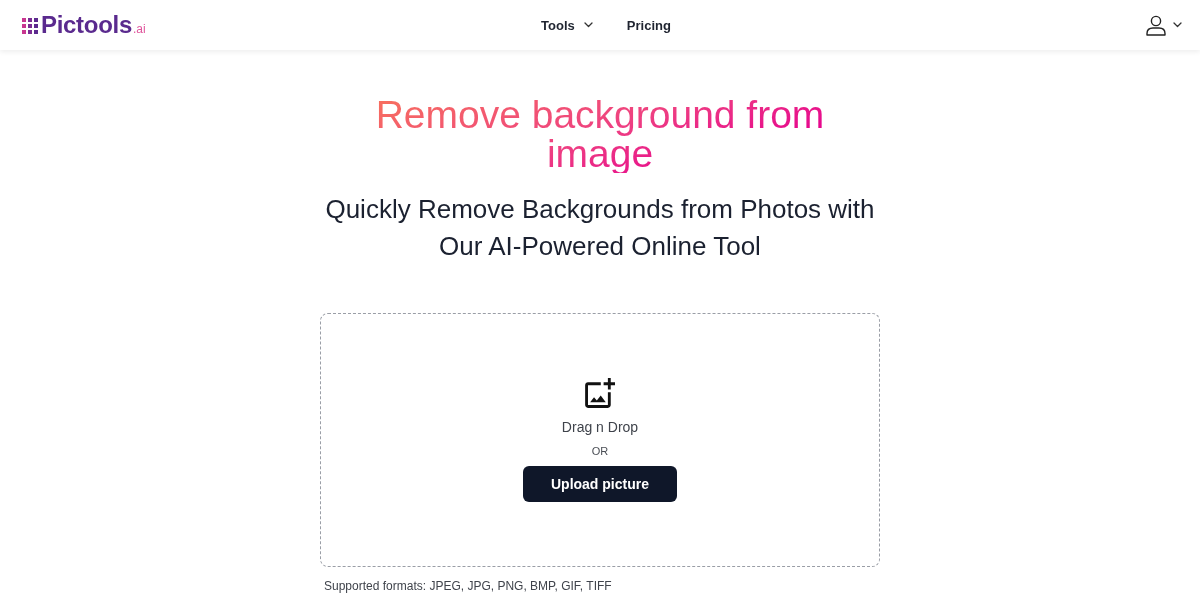 The height and width of the screenshot is (610, 1200). What do you see at coordinates (468, 586) in the screenshot?
I see `supported-formats-note: Supported formats: JPEG, JPG, PNG, BMP, GIF, TIFF` at bounding box center [468, 586].